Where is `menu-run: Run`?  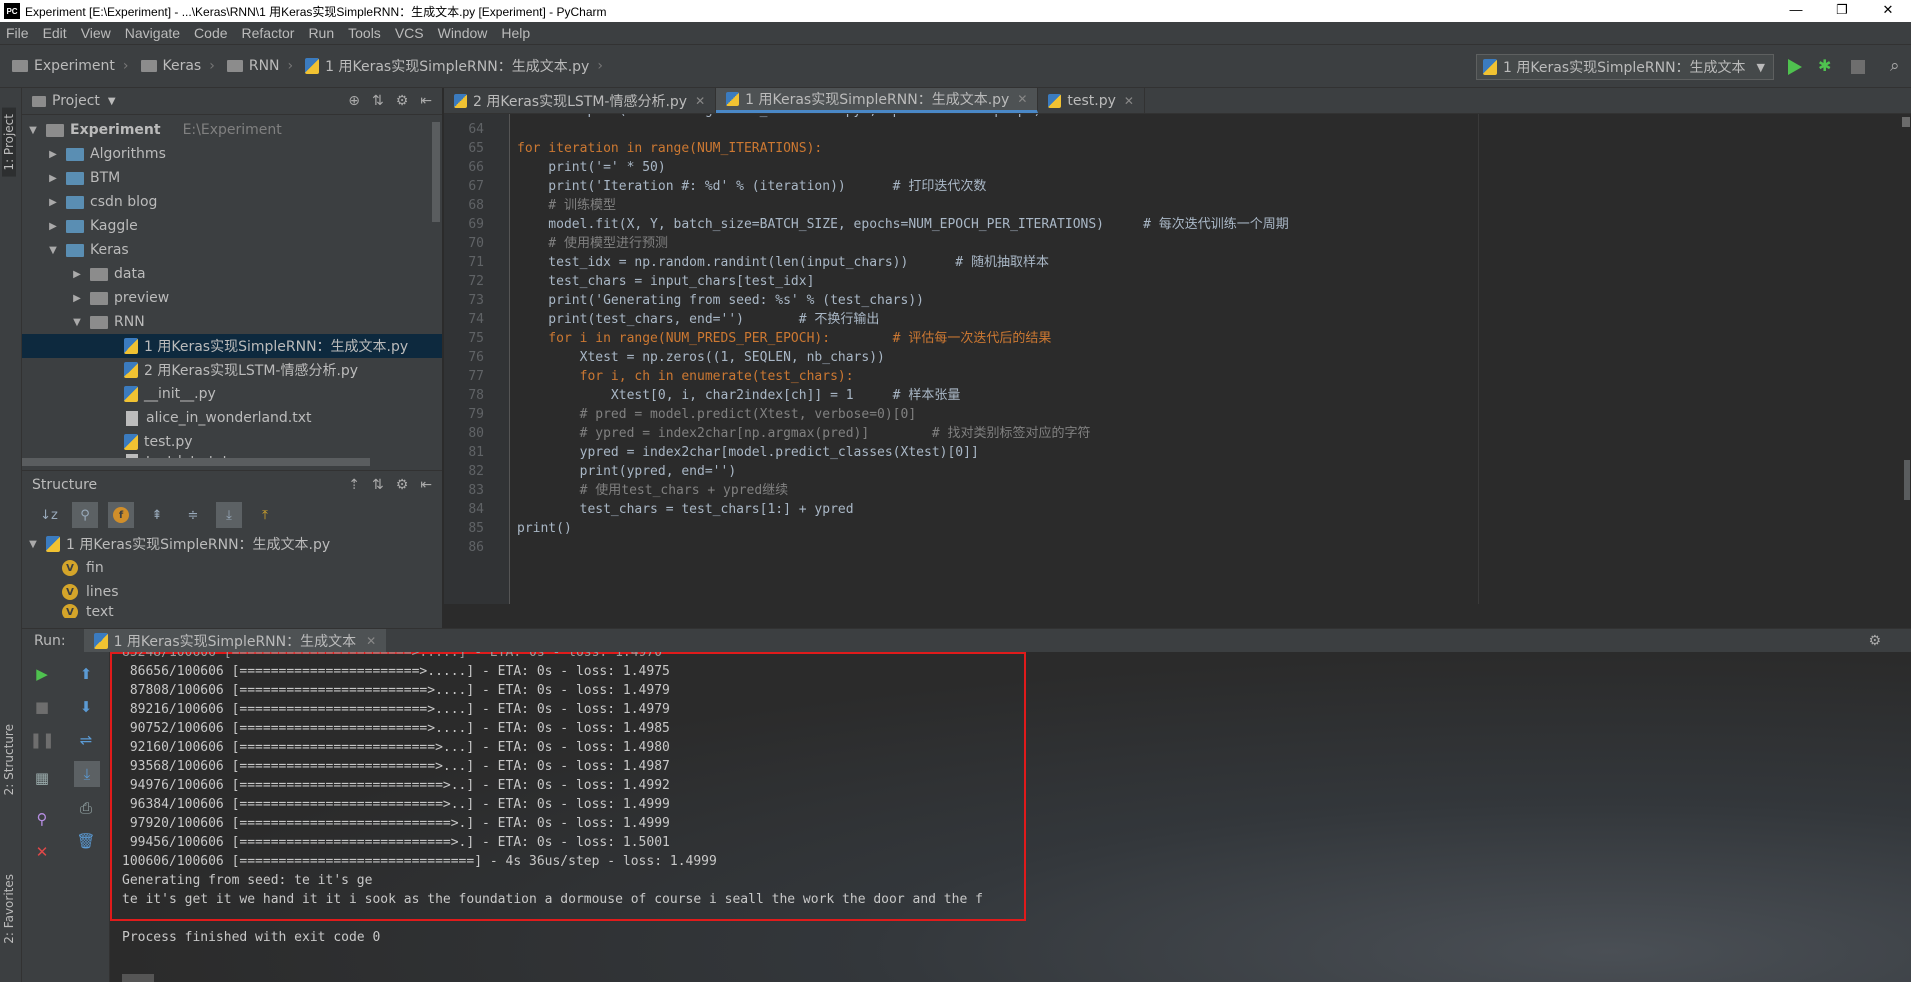
menu-run: Run is located at coordinates (322, 33).